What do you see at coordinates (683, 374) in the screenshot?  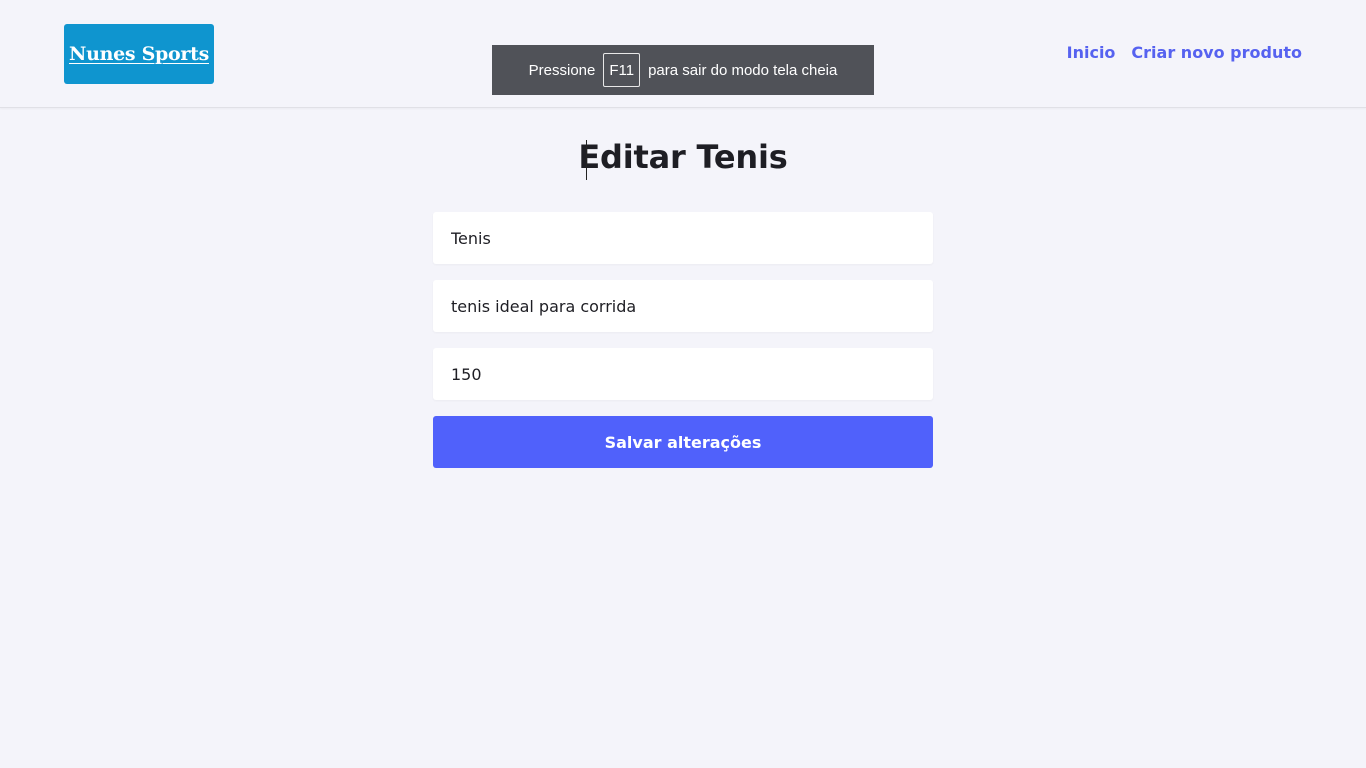 I see `product-price-input` at bounding box center [683, 374].